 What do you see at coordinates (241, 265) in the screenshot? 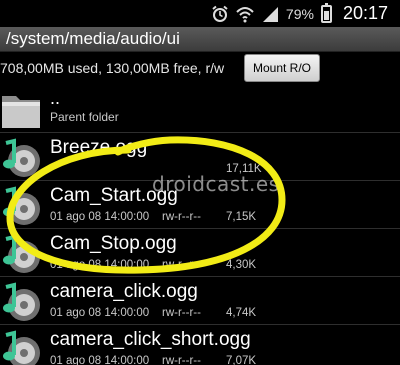
I see `file-size: 4,30K` at bounding box center [241, 265].